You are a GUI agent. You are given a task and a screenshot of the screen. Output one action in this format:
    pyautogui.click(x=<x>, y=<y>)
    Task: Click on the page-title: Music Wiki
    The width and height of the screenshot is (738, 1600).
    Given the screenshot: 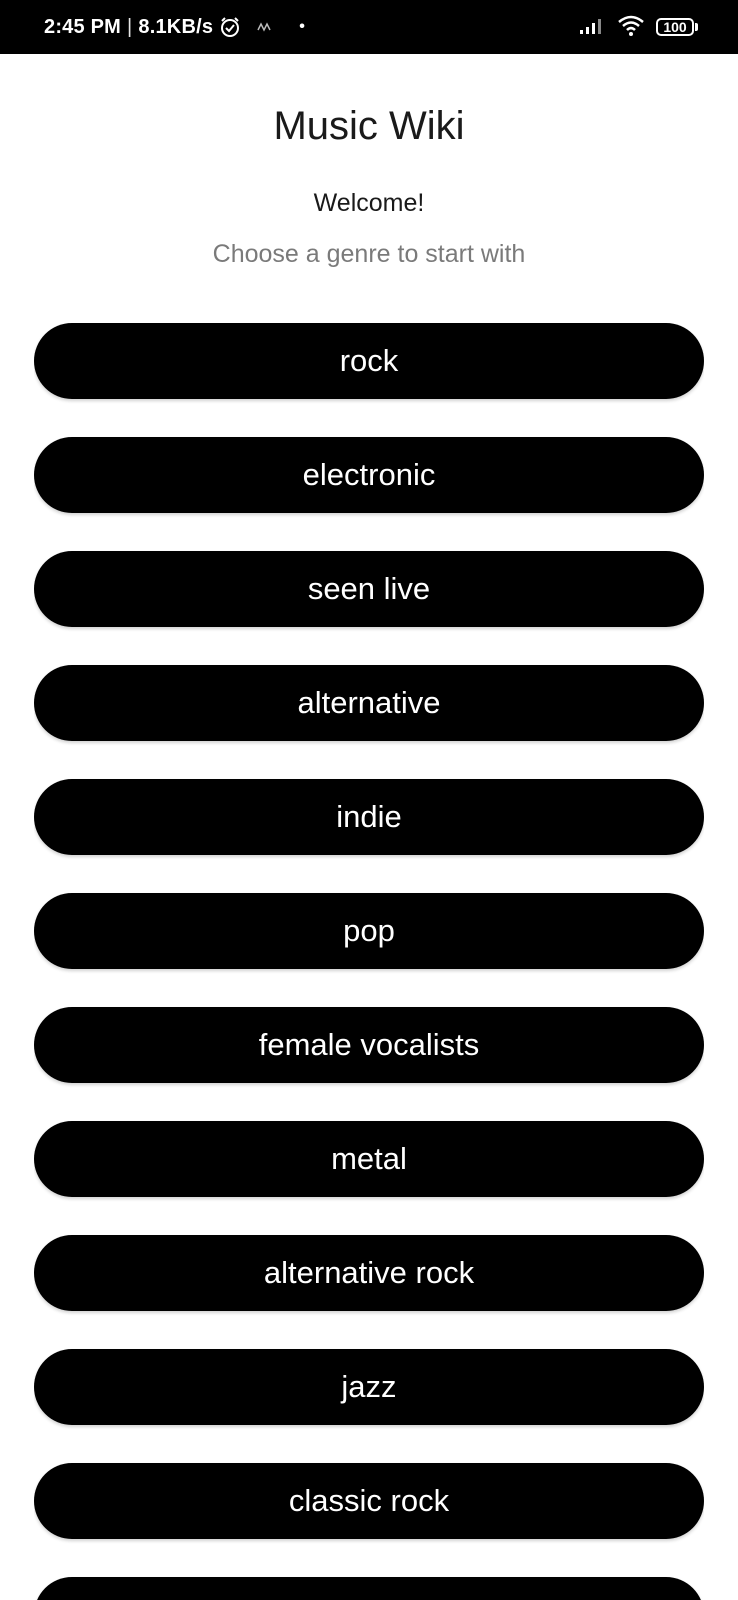 What is the action you would take?
    pyautogui.click(x=369, y=126)
    